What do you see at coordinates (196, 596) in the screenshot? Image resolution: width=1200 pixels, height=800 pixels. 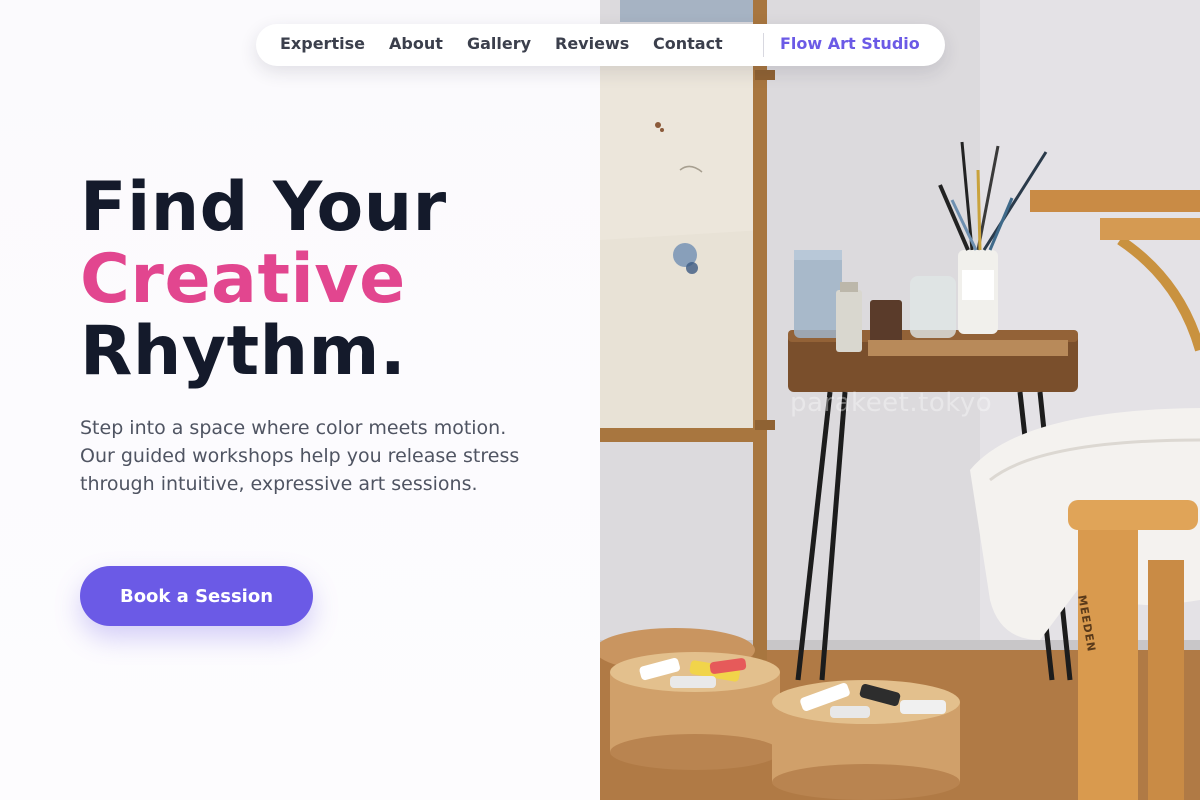 I see `book-session-button: Book a Session` at bounding box center [196, 596].